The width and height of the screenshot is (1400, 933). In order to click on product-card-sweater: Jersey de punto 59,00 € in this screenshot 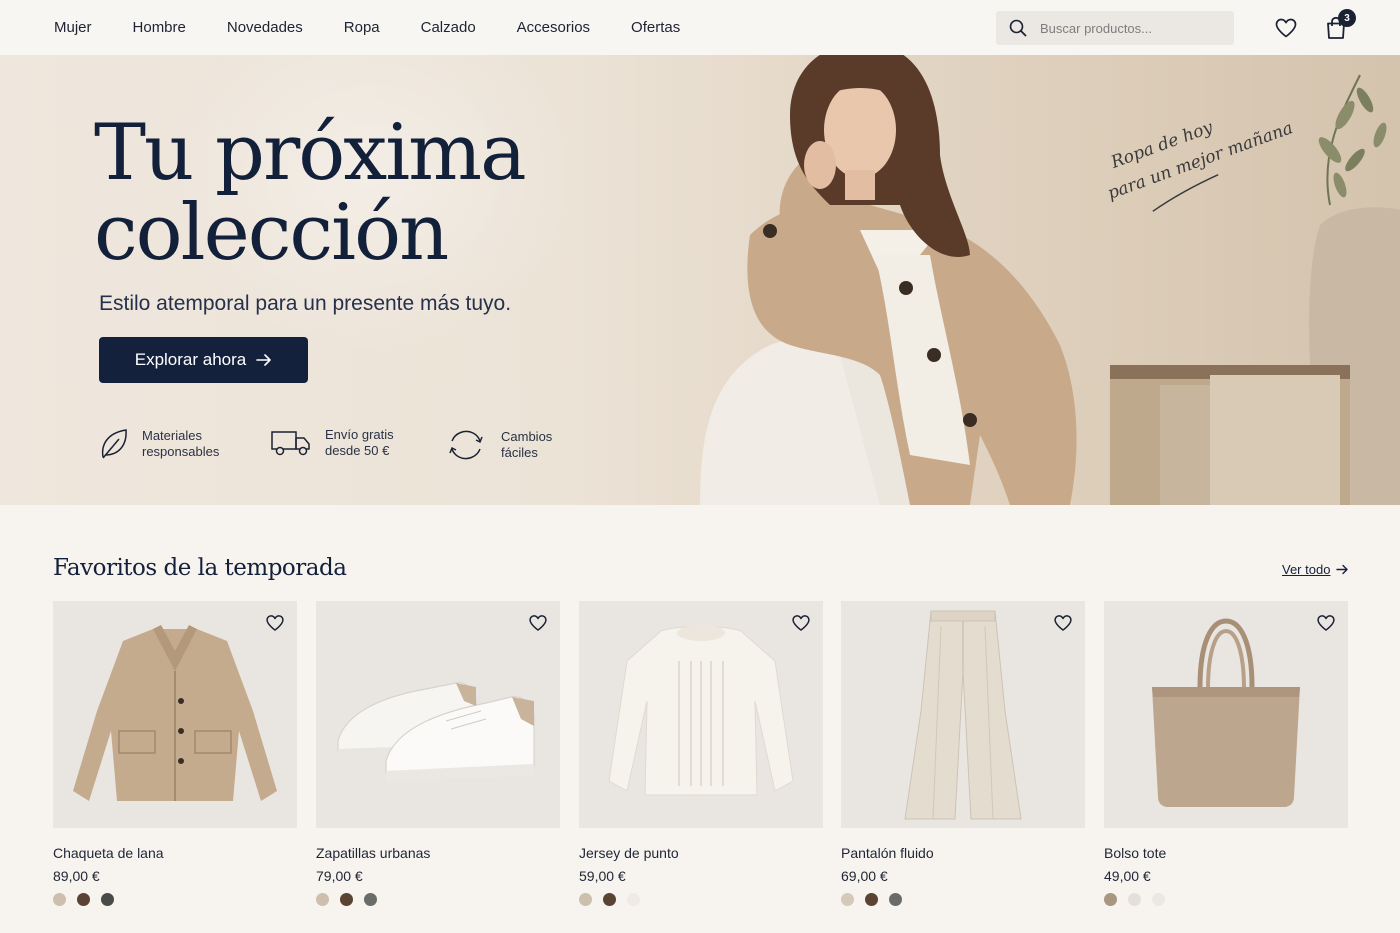, I will do `click(701, 753)`.